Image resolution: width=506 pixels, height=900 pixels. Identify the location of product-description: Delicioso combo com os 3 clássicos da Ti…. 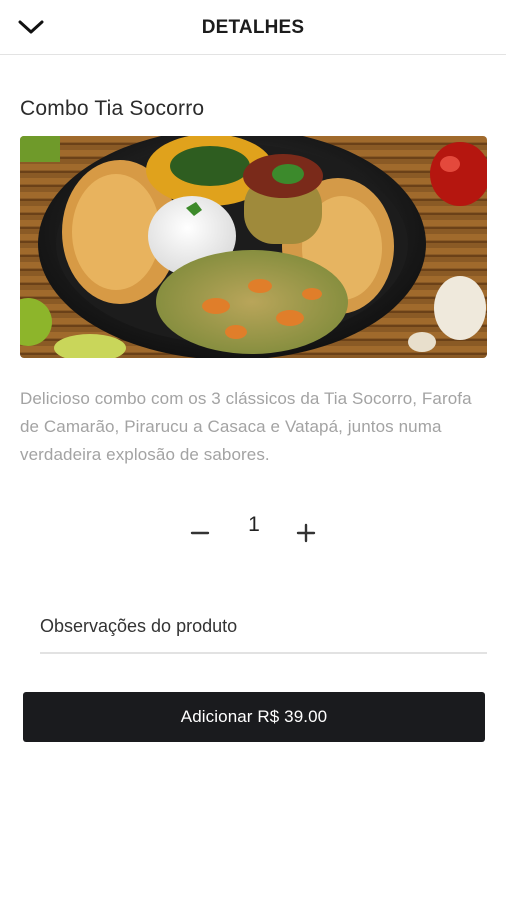
(246, 426).